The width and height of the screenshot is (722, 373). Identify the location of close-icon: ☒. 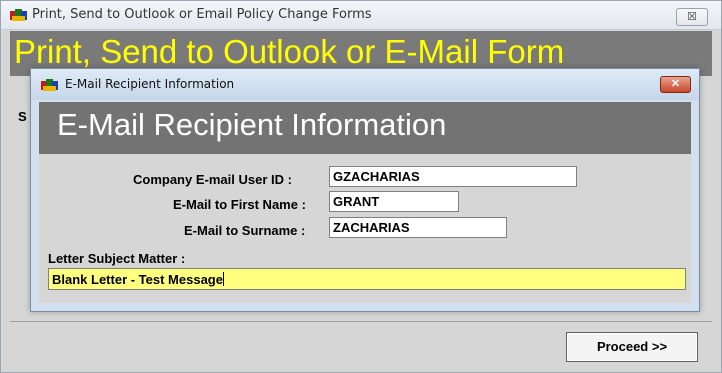
(692, 17).